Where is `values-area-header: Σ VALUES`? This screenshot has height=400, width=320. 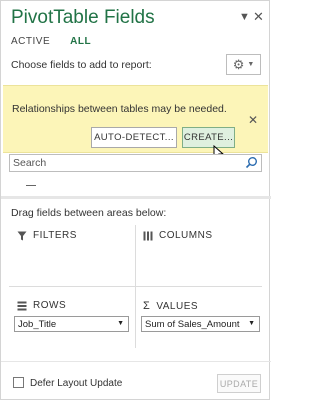
values-area-header: Σ VALUES is located at coordinates (170, 306).